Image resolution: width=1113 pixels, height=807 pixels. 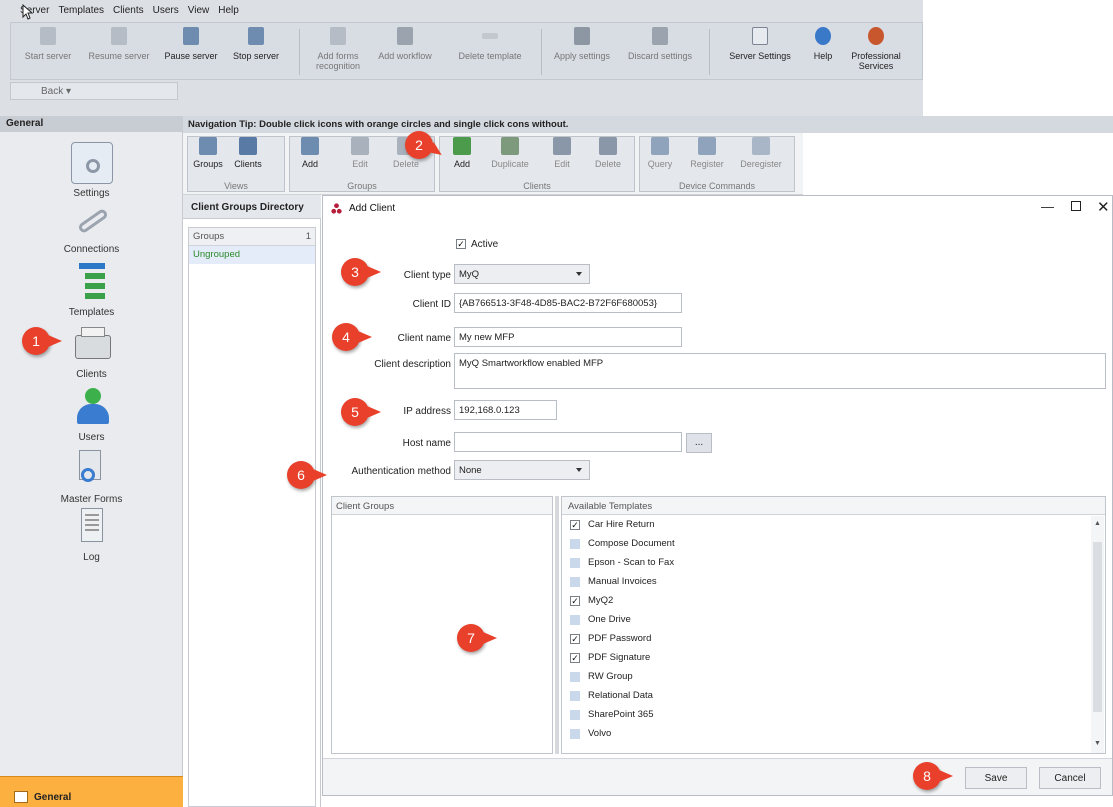 What do you see at coordinates (537, 186) in the screenshot?
I see `clients-group-label: Clients` at bounding box center [537, 186].